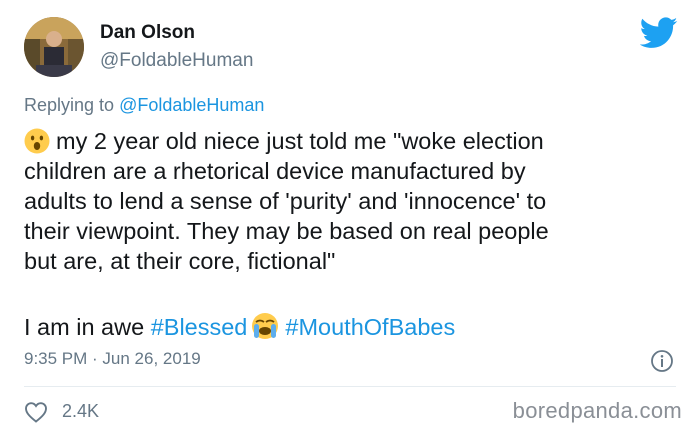  What do you see at coordinates (84, 327) in the screenshot?
I see `awe-text: I am in awe` at bounding box center [84, 327].